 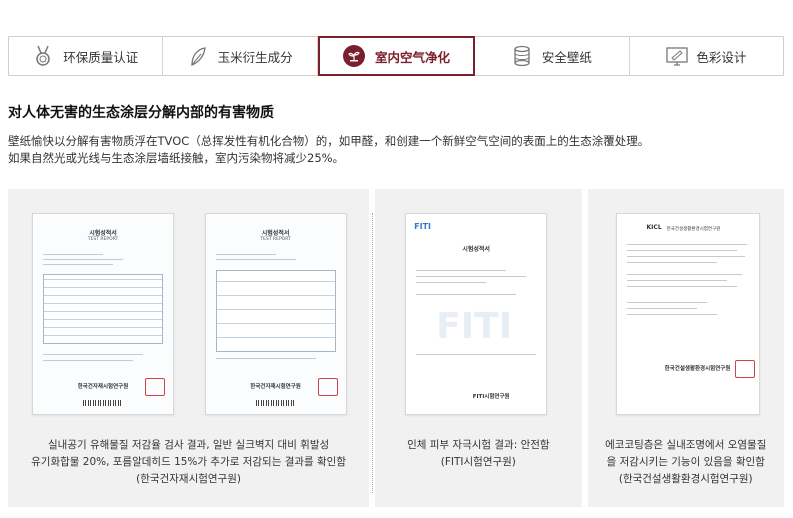 What do you see at coordinates (478, 462) in the screenshot?
I see `caption-line: (FITI시험연구원)` at bounding box center [478, 462].